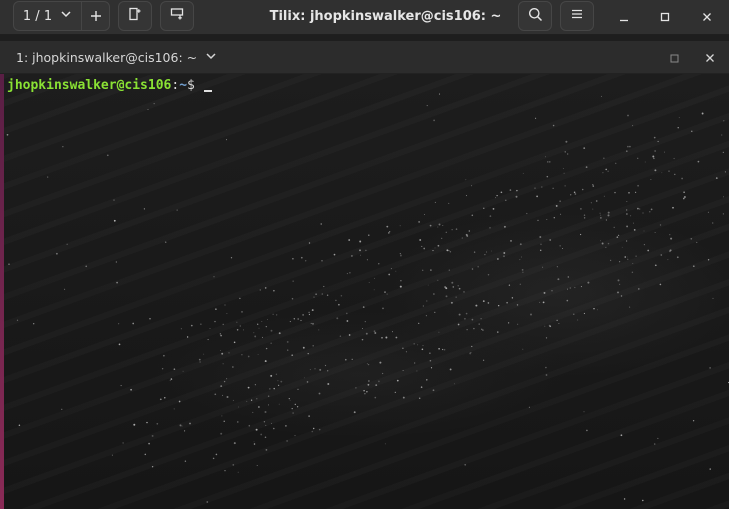  I want to click on search-button, so click(535, 16).